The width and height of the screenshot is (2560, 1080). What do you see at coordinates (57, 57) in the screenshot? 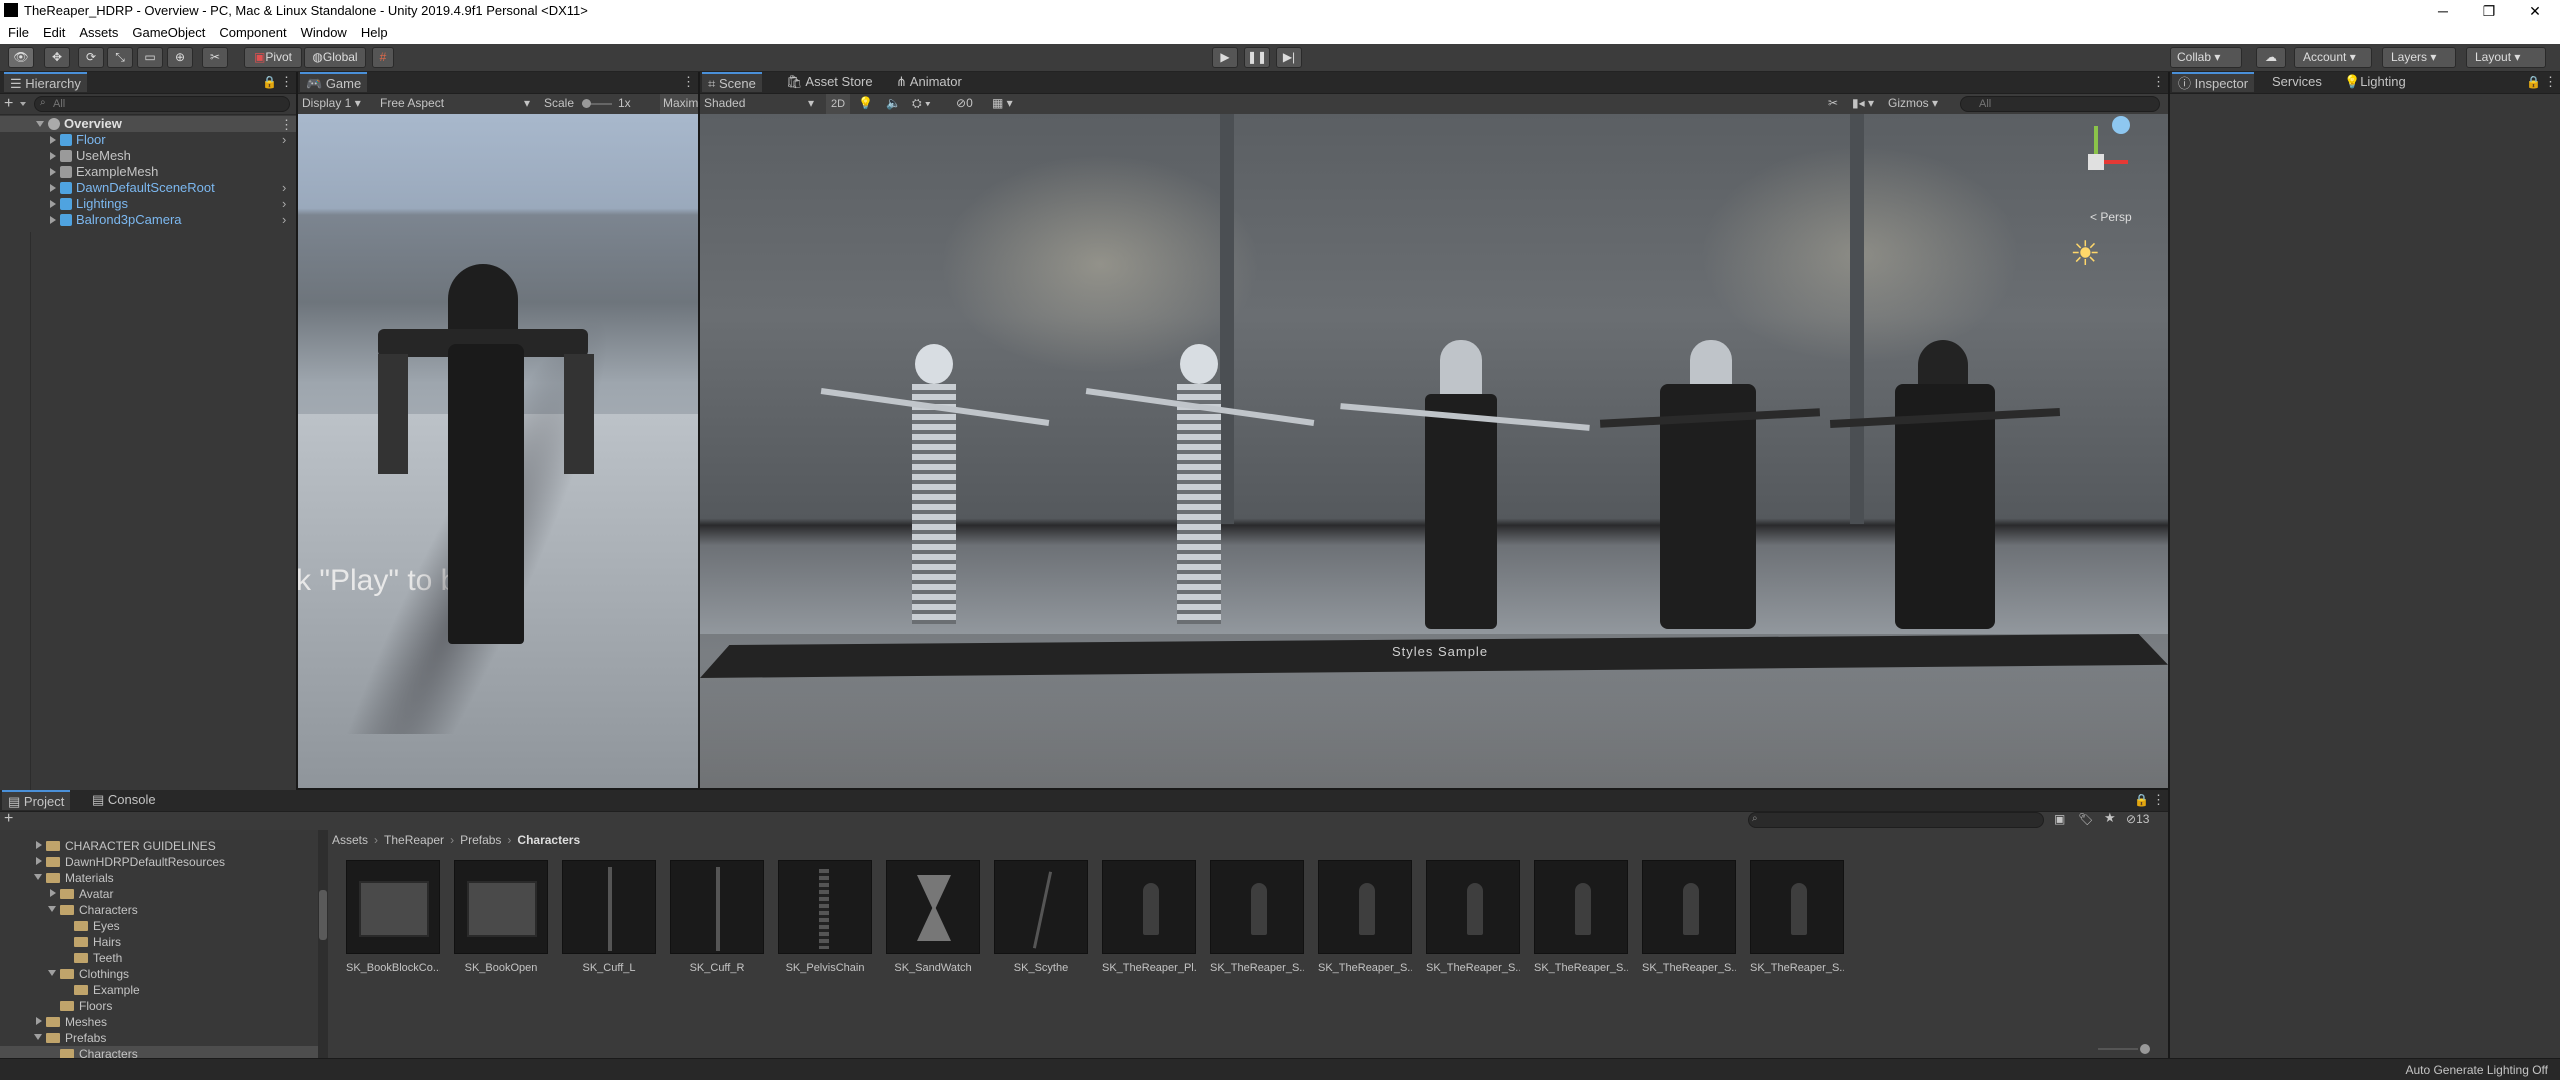
I see `move-tool-icon: ✥` at bounding box center [57, 57].